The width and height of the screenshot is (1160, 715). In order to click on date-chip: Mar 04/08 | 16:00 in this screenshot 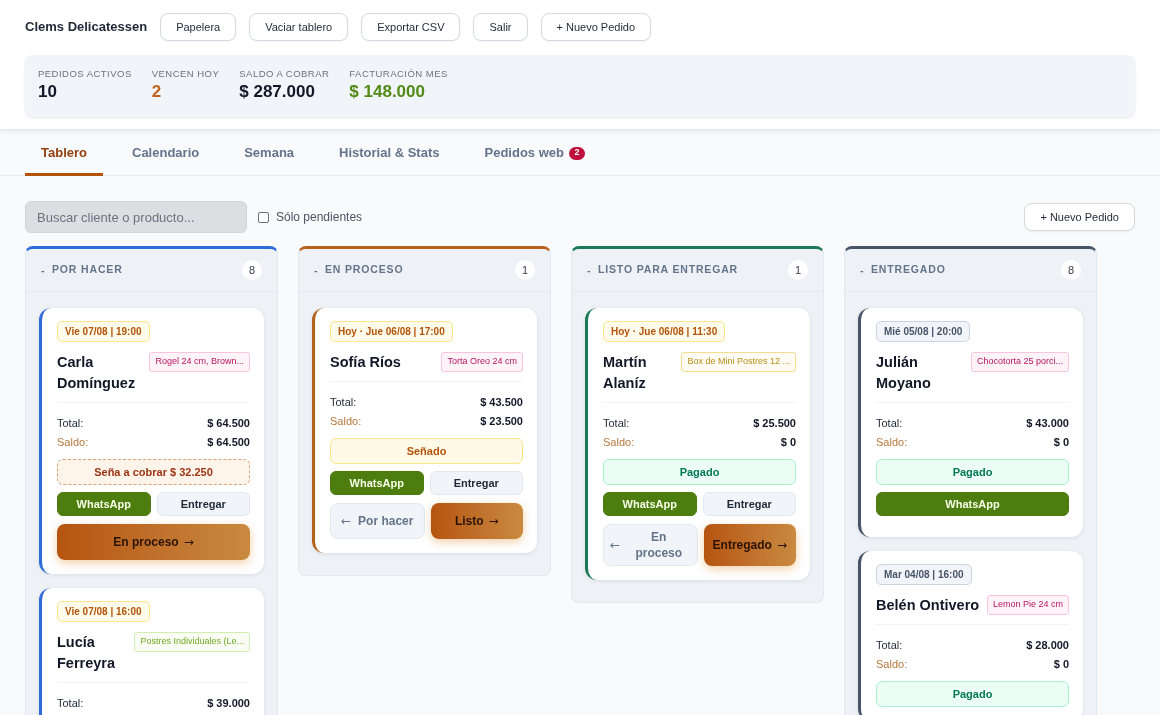, I will do `click(924, 574)`.